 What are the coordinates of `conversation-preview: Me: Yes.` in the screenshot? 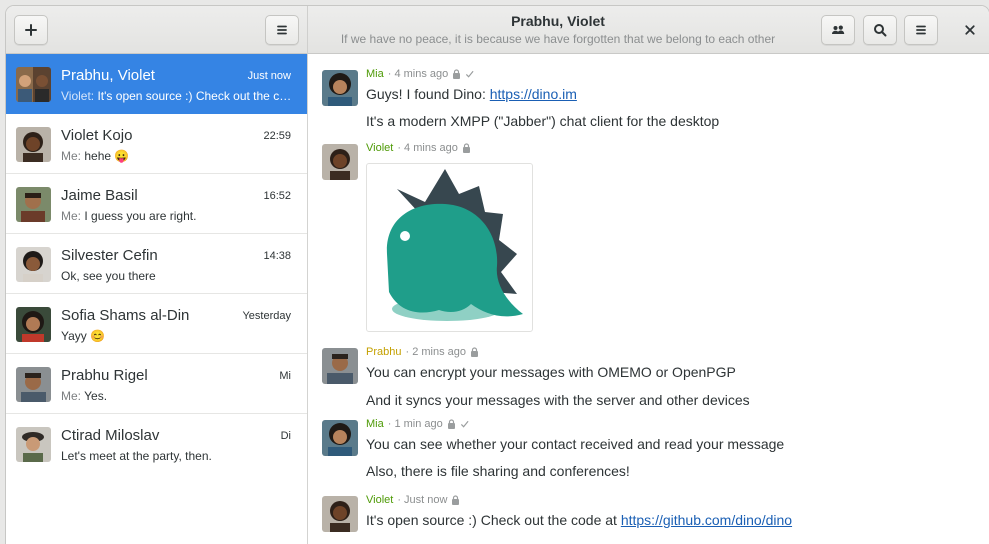 It's located at (177, 396).